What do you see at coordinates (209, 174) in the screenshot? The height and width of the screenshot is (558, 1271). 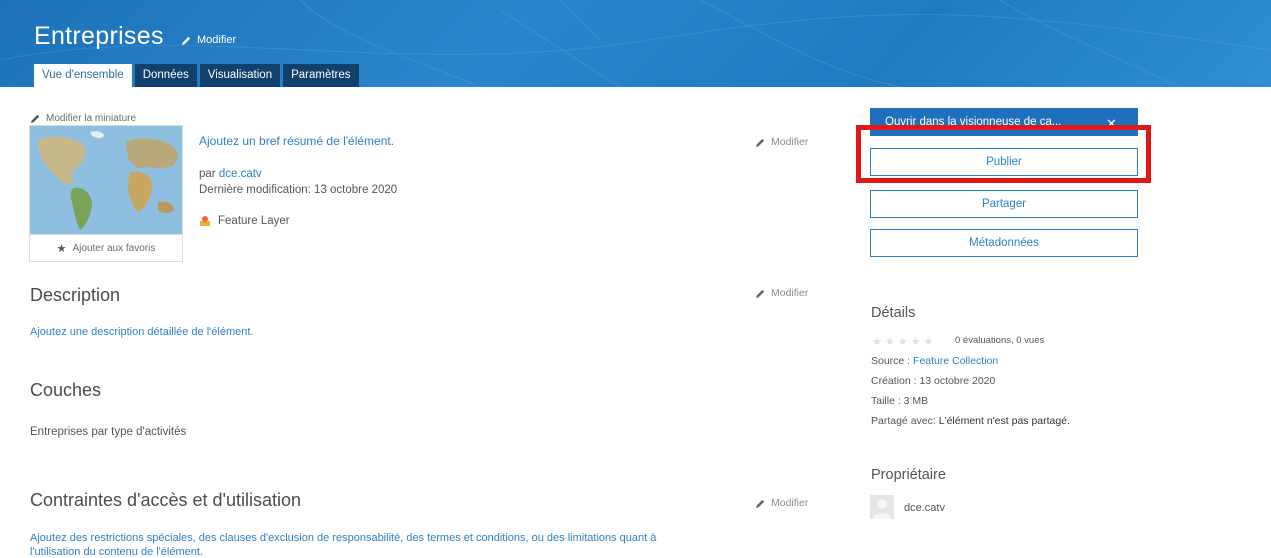 I see `by-prefix: par` at bounding box center [209, 174].